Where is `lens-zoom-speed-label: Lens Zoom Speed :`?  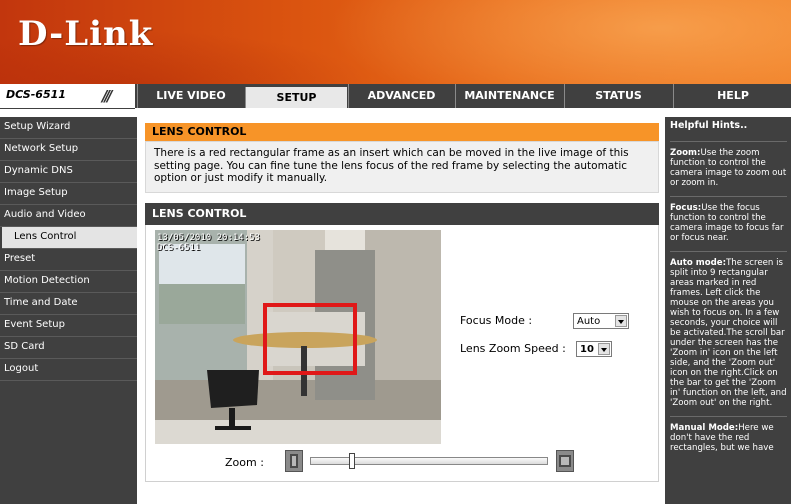 lens-zoom-speed-label: Lens Zoom Speed : is located at coordinates (513, 348).